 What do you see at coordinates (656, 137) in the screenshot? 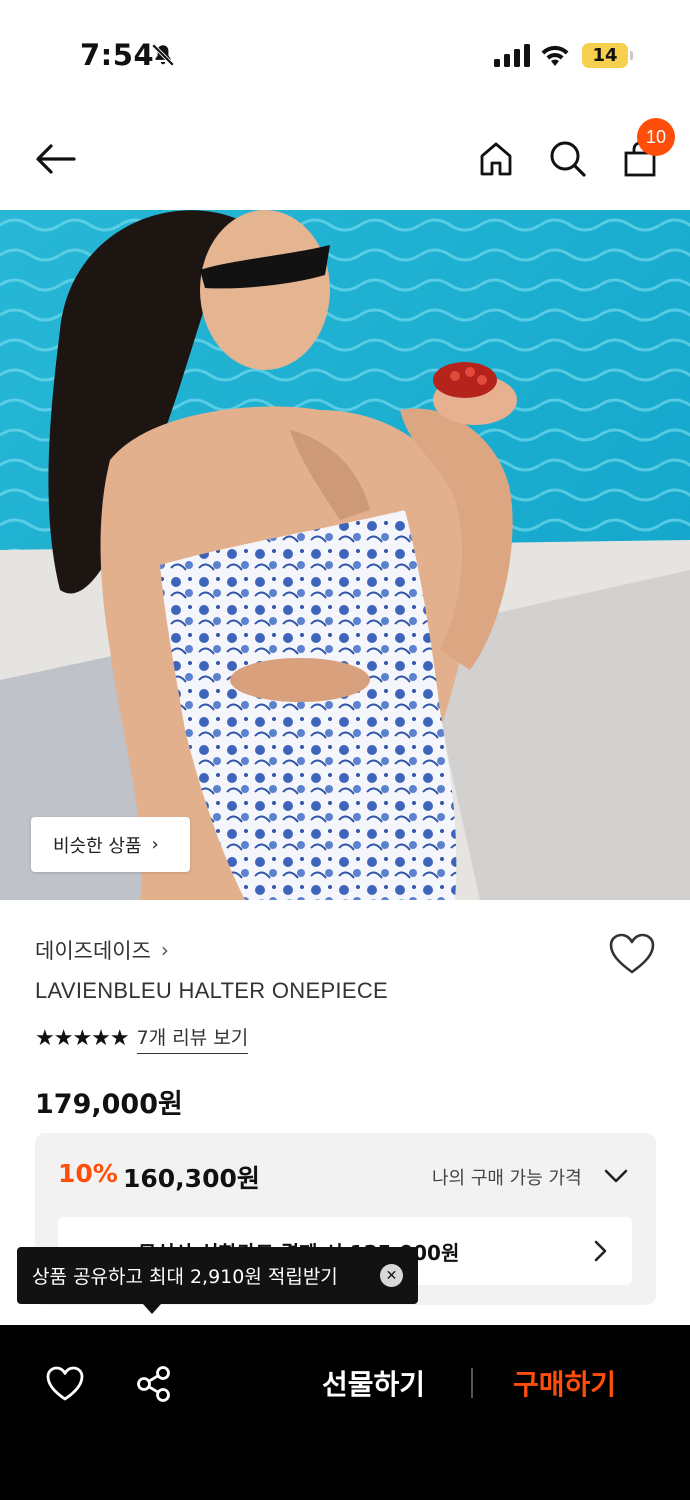
I see `cart-count-badge: 10` at bounding box center [656, 137].